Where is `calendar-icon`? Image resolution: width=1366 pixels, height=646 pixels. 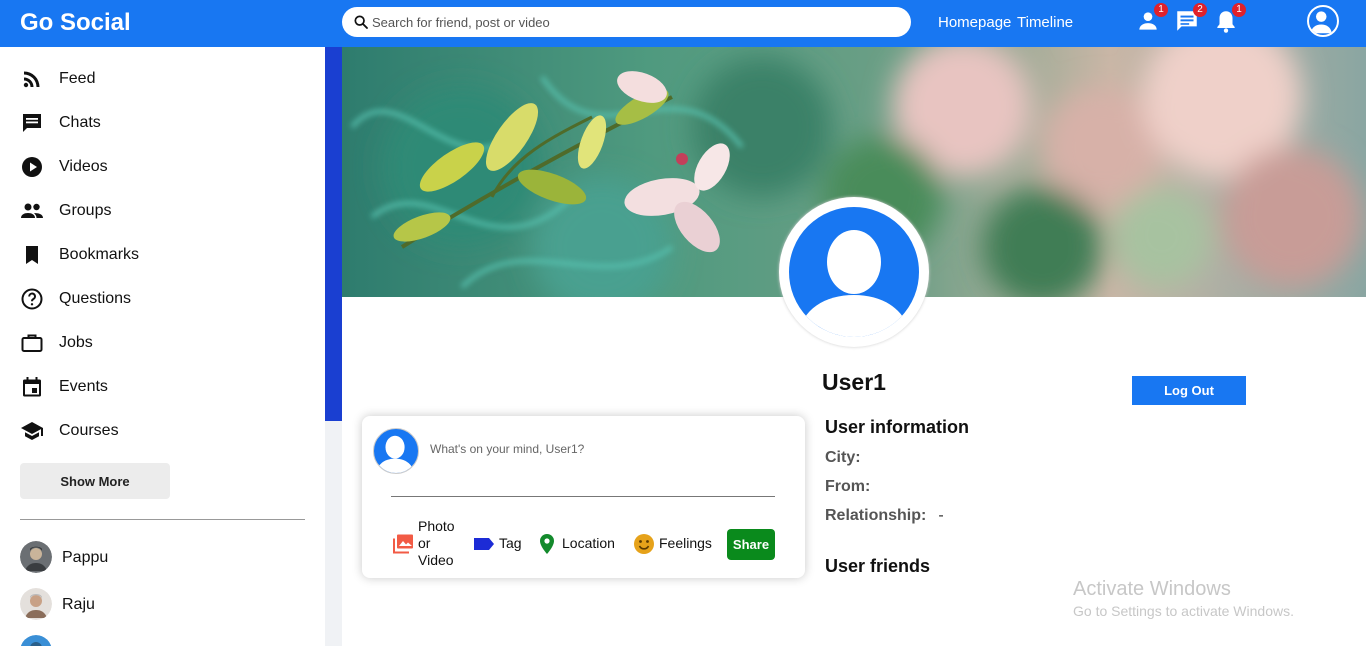
calendar-icon is located at coordinates (32, 387).